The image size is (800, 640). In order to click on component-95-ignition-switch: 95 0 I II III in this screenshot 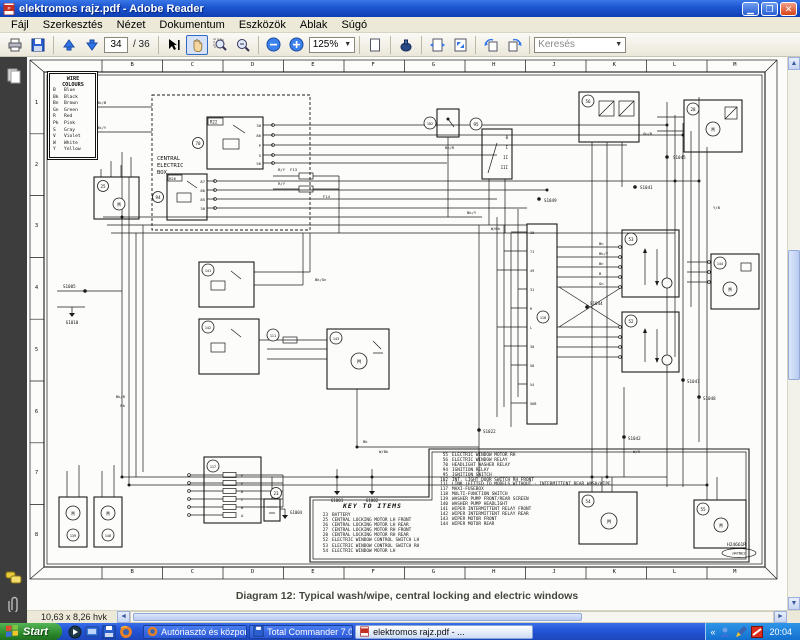, I will do `click(491, 148)`.